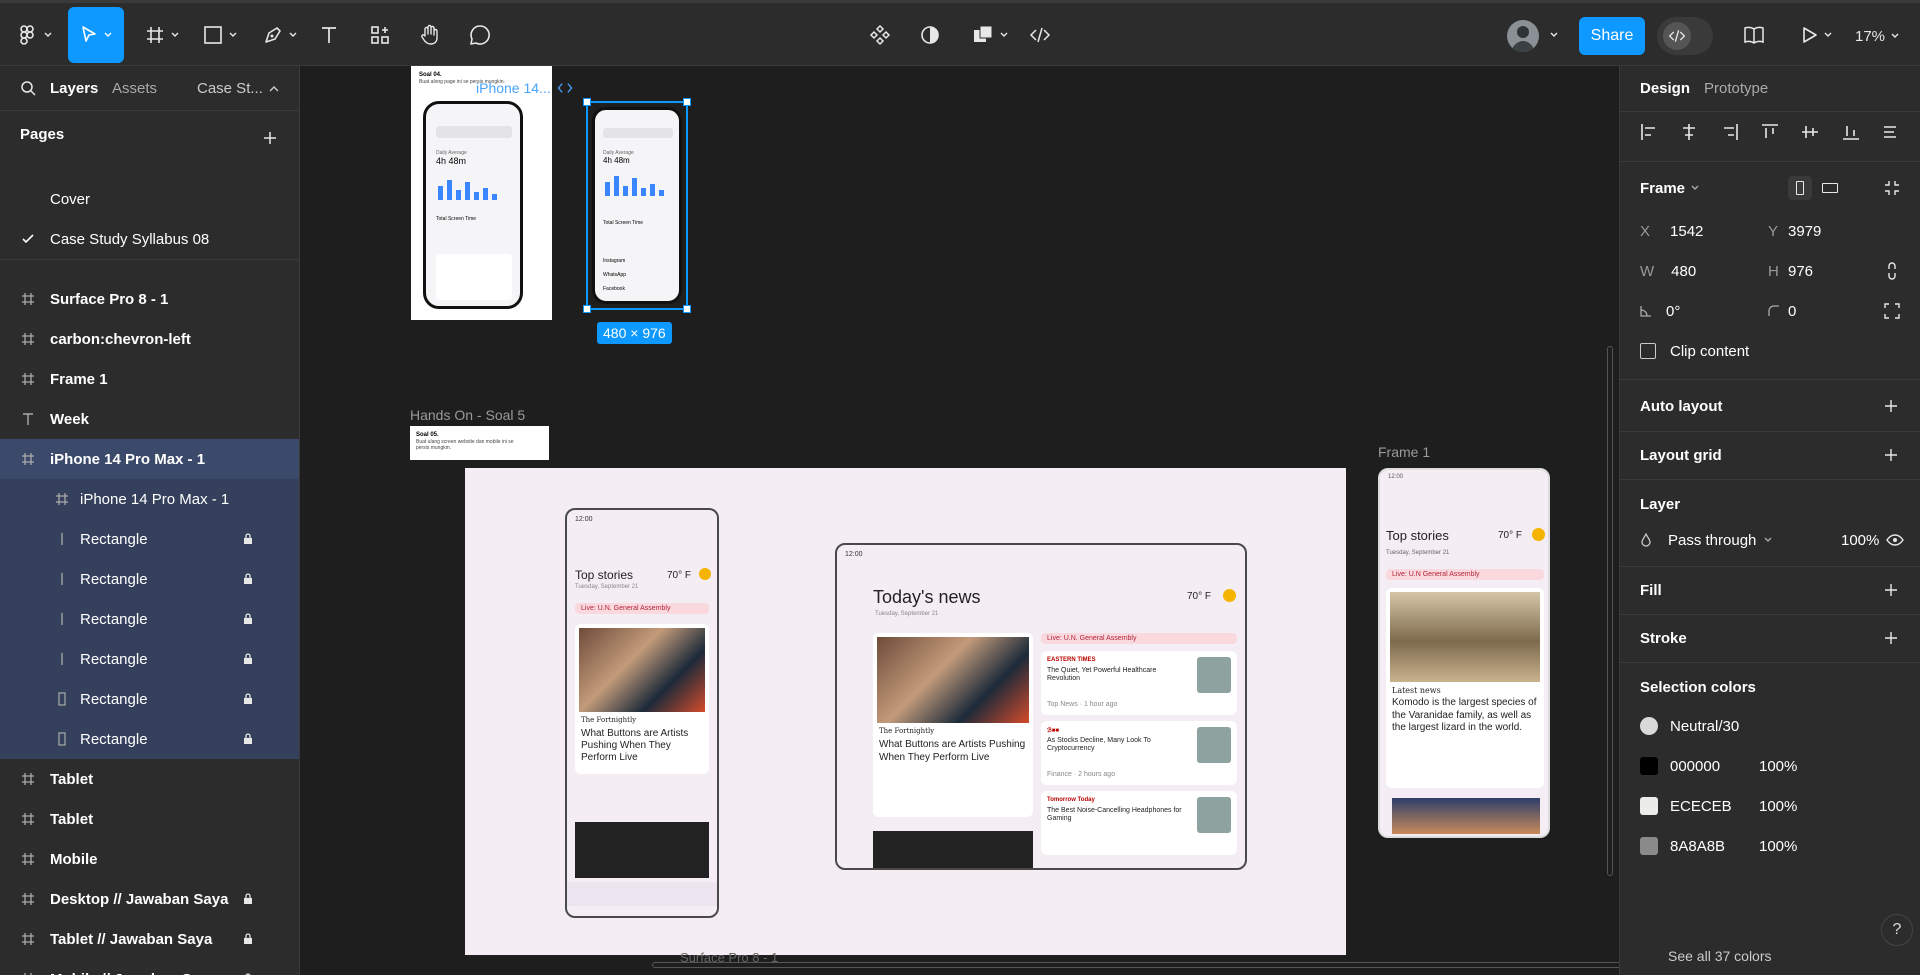 The height and width of the screenshot is (975, 1920). What do you see at coordinates (1554, 35) in the screenshot?
I see `avatar-menu-chevron` at bounding box center [1554, 35].